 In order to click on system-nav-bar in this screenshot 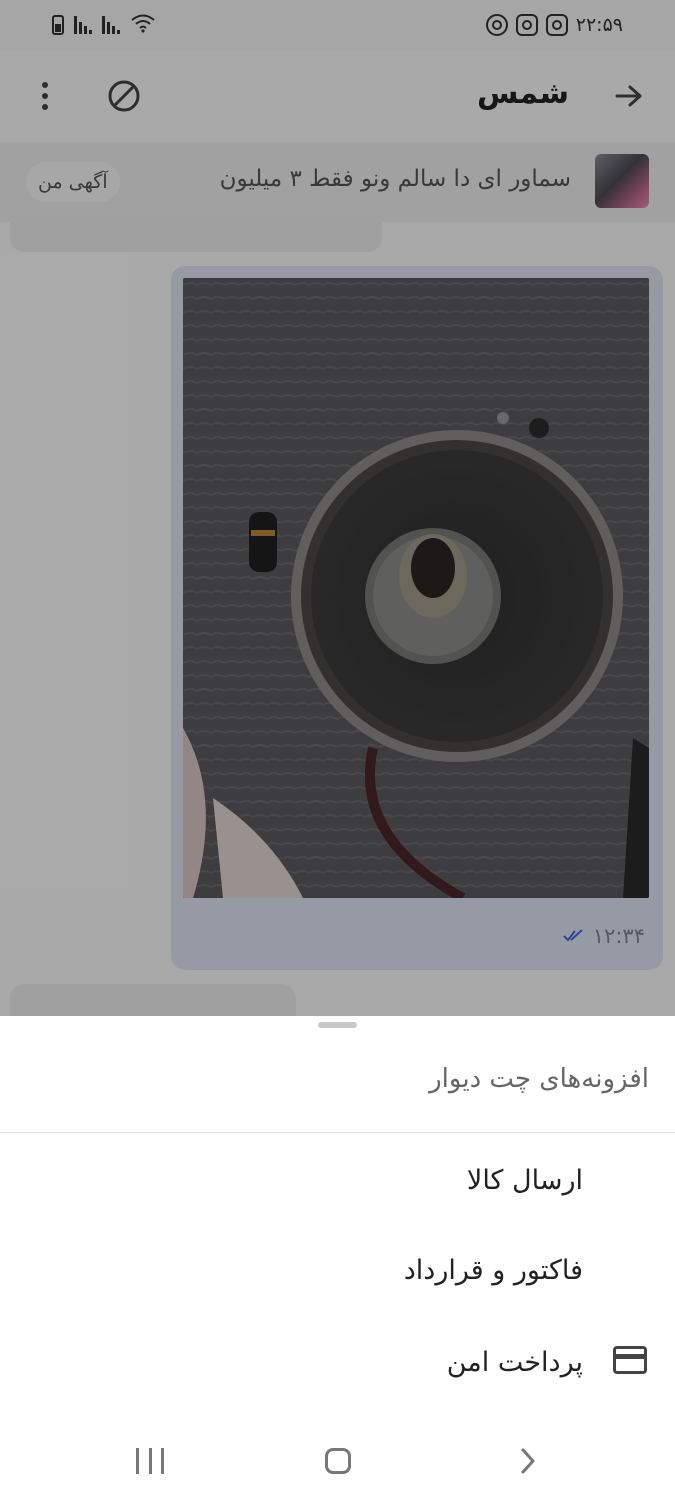, I will do `click(337, 1460)`.